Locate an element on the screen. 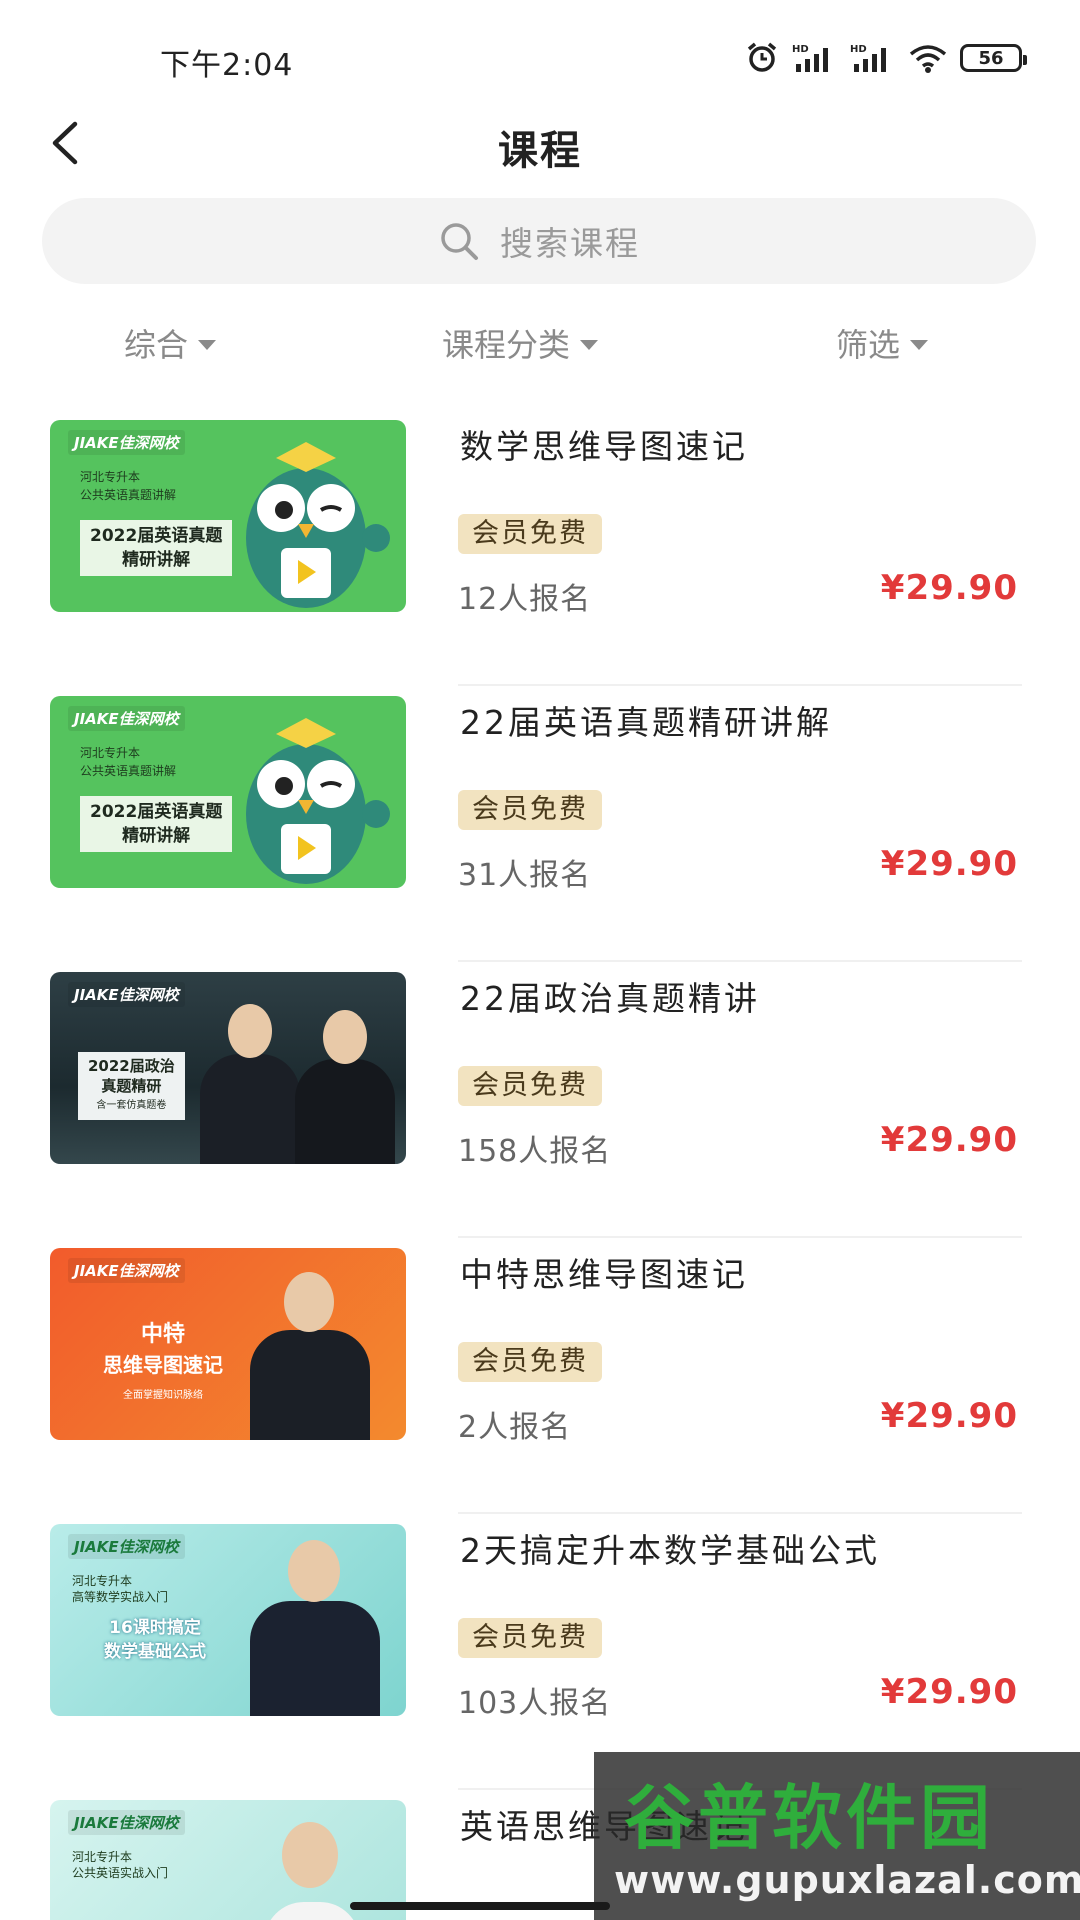 The height and width of the screenshot is (1920, 1080). thumb-text: 全面掌握知识脉络 is located at coordinates (163, 1395).